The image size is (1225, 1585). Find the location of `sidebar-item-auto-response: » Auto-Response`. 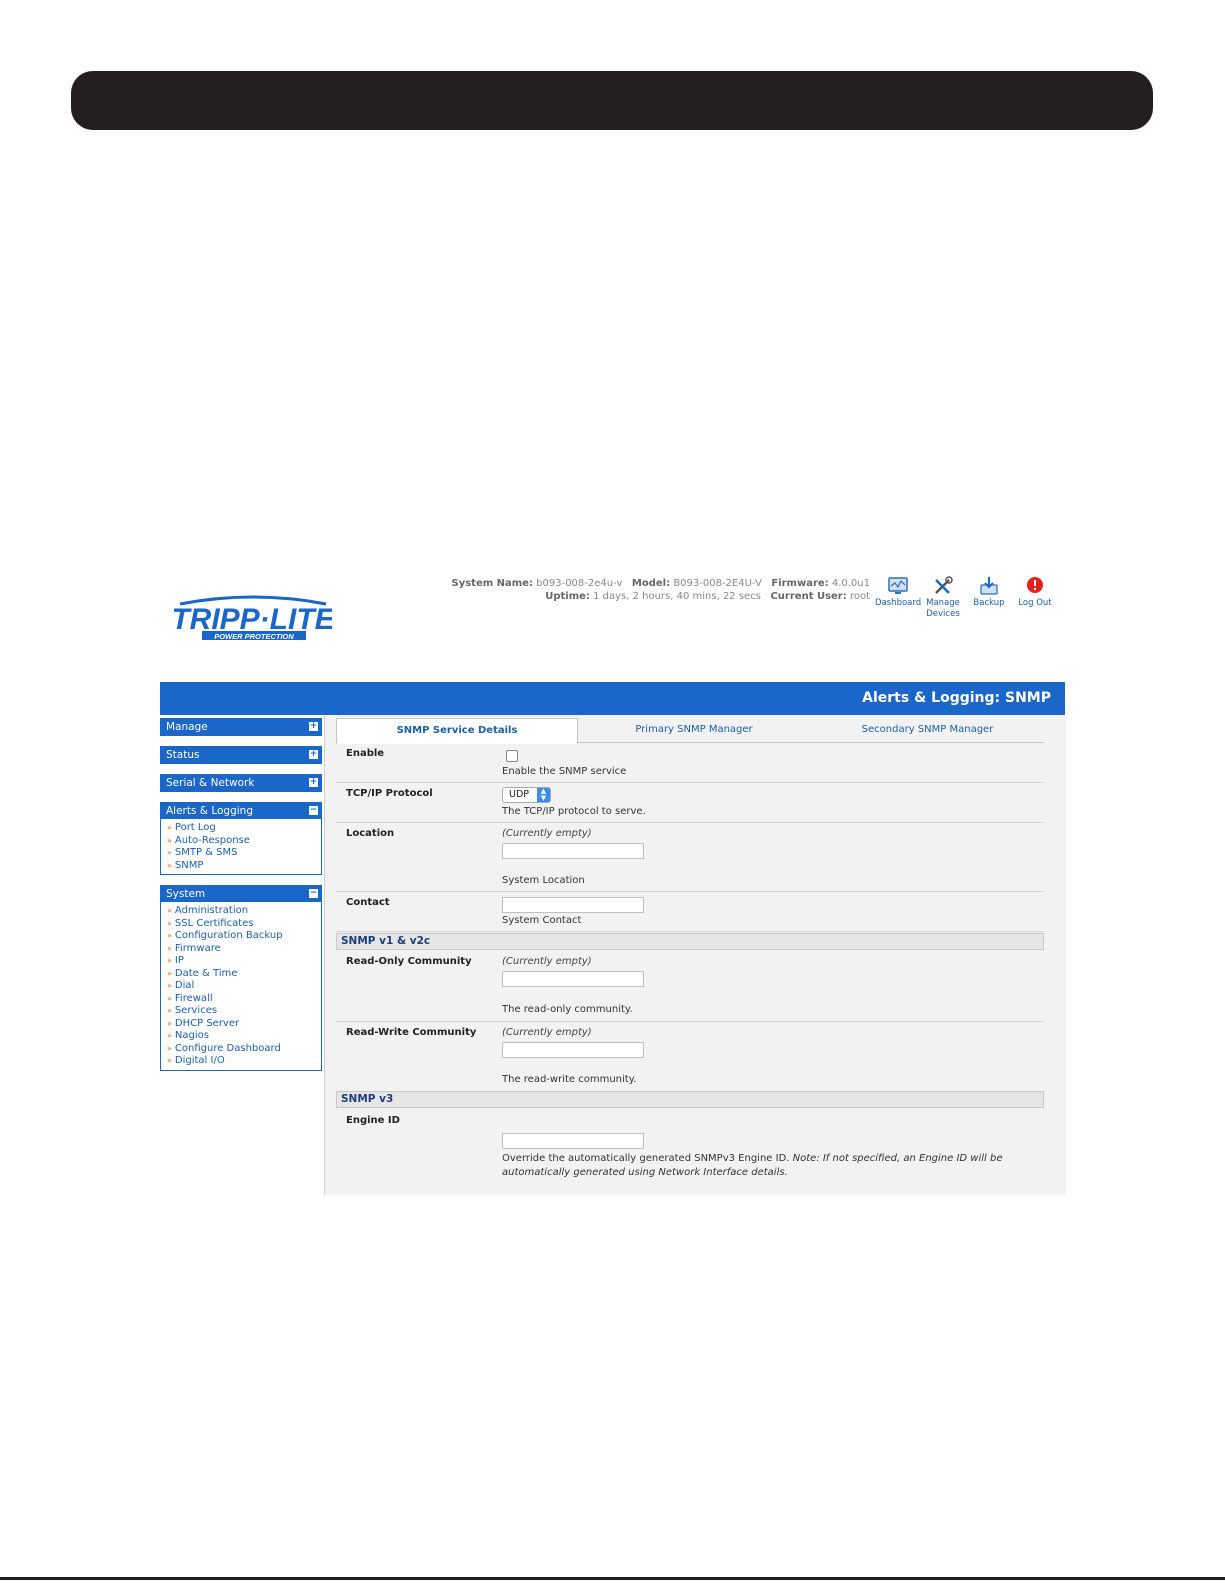

sidebar-item-auto-response: » Auto-Response is located at coordinates (244, 841).